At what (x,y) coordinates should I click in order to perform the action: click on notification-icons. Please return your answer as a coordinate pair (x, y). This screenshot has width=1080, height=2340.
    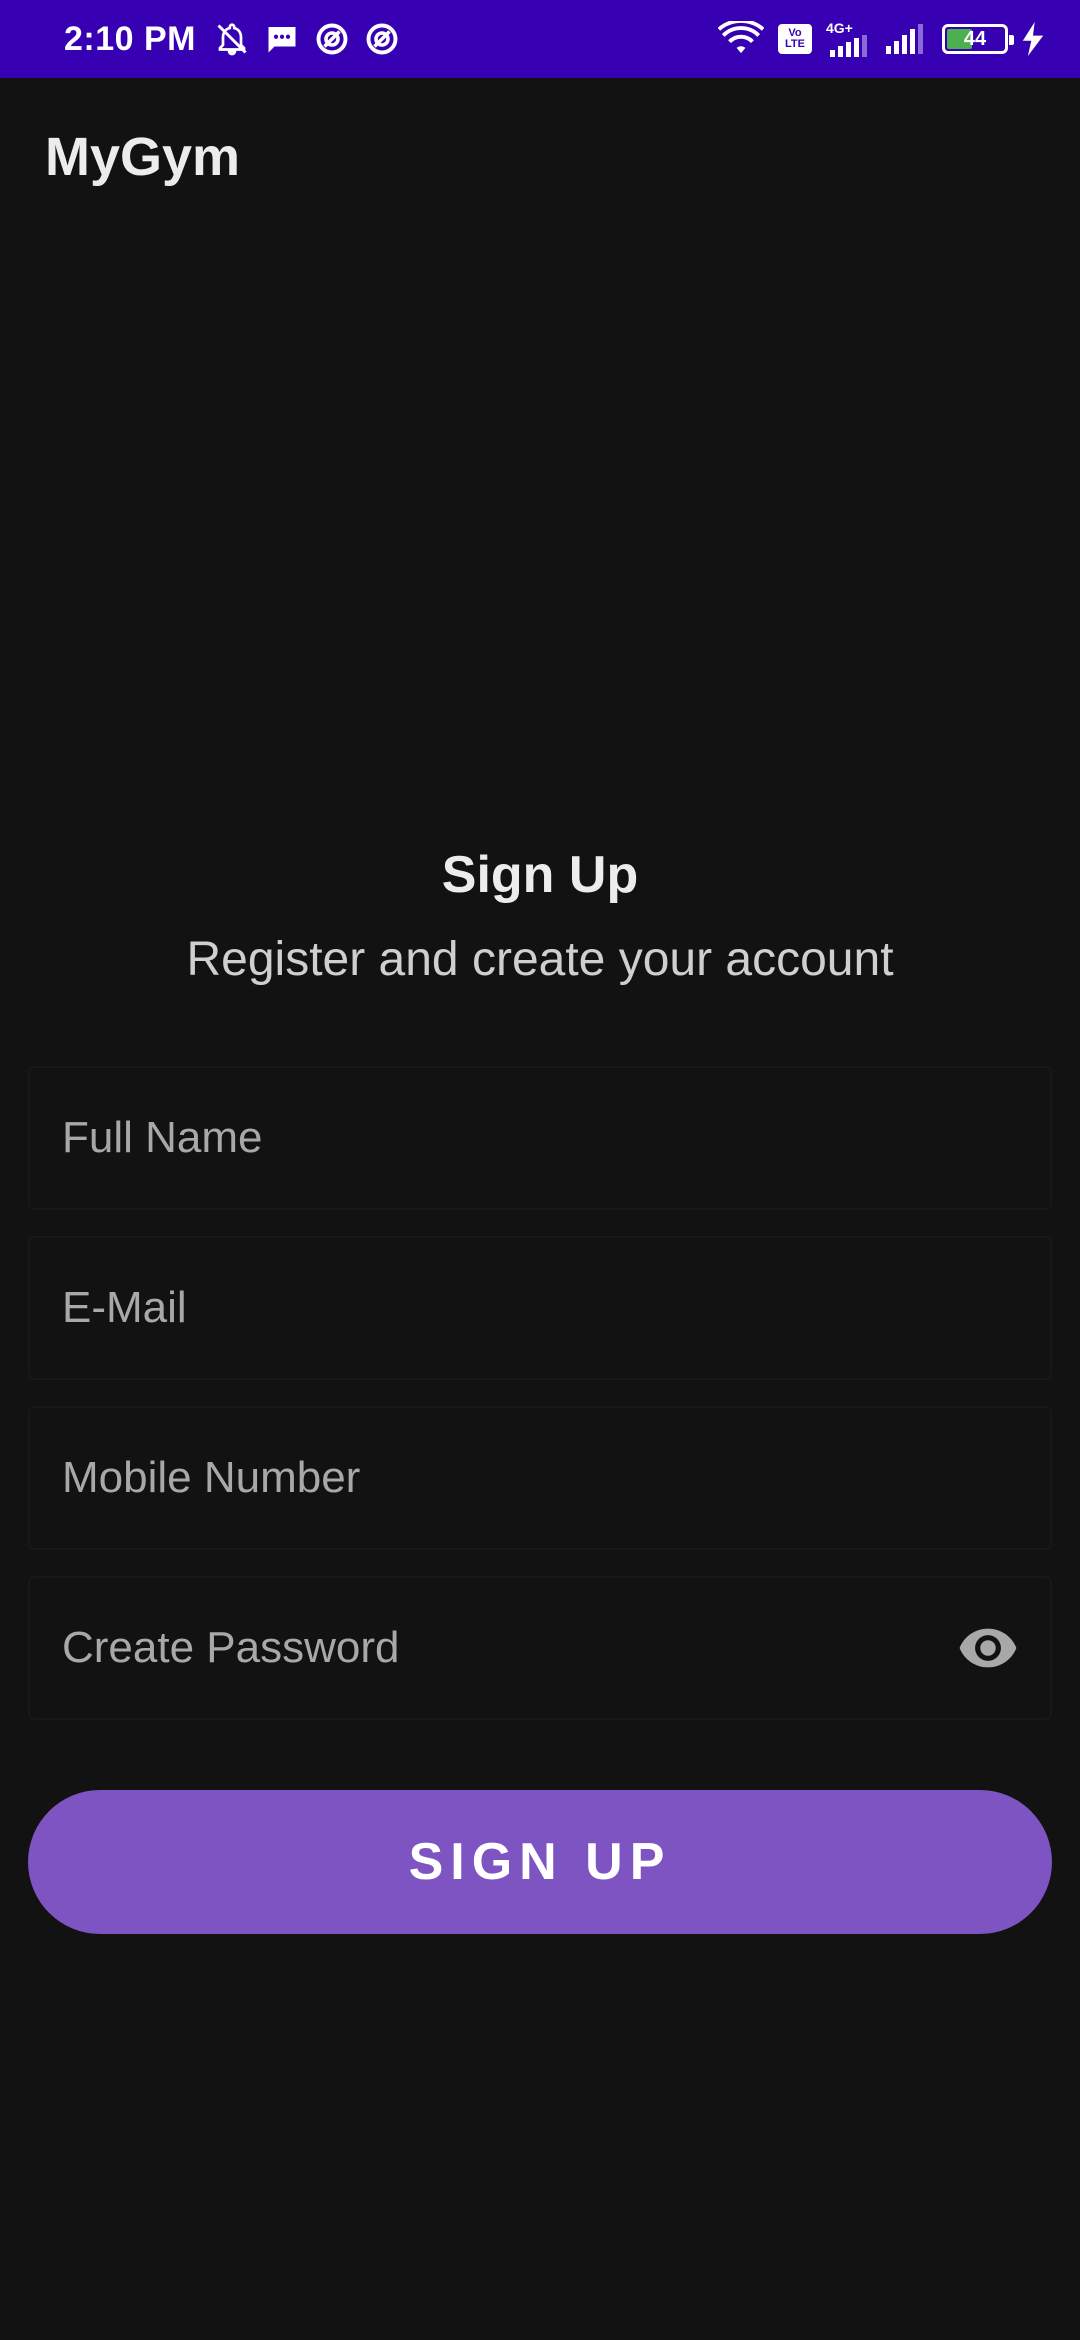
    Looking at the image, I should click on (307, 39).